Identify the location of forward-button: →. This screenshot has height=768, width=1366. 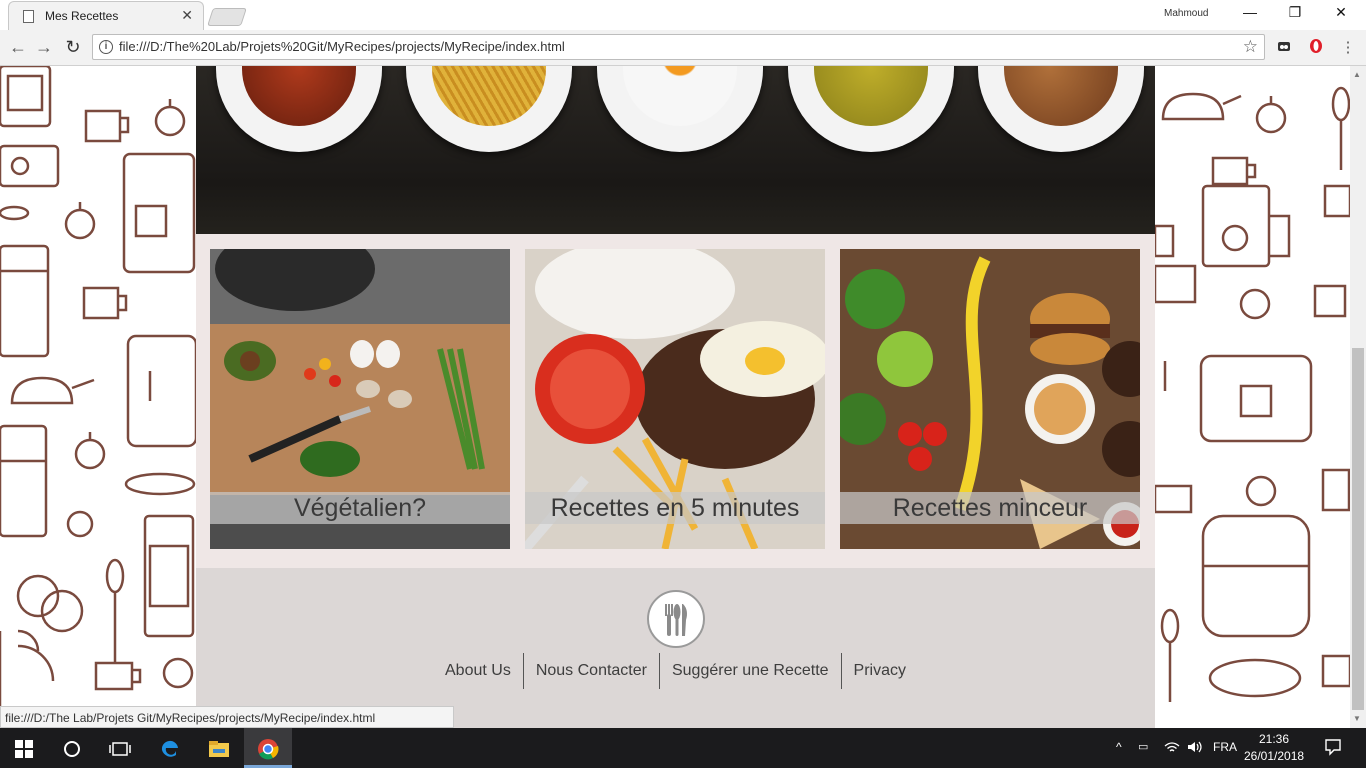
(44, 48).